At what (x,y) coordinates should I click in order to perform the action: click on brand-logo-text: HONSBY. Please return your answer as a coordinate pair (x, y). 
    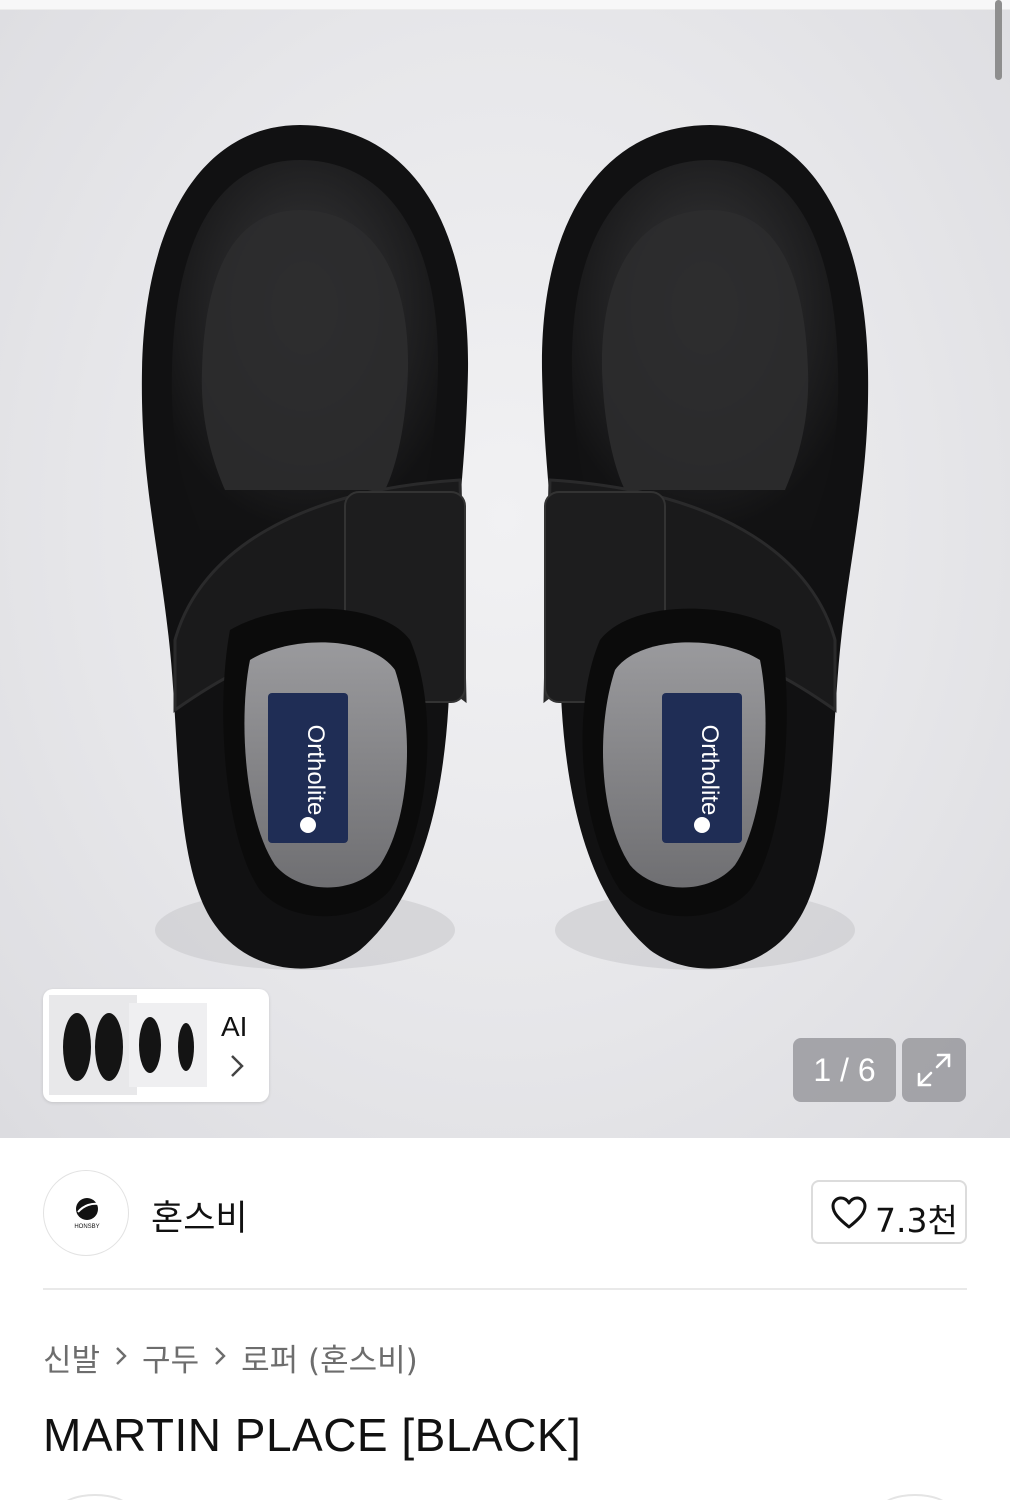
    Looking at the image, I should click on (86, 1227).